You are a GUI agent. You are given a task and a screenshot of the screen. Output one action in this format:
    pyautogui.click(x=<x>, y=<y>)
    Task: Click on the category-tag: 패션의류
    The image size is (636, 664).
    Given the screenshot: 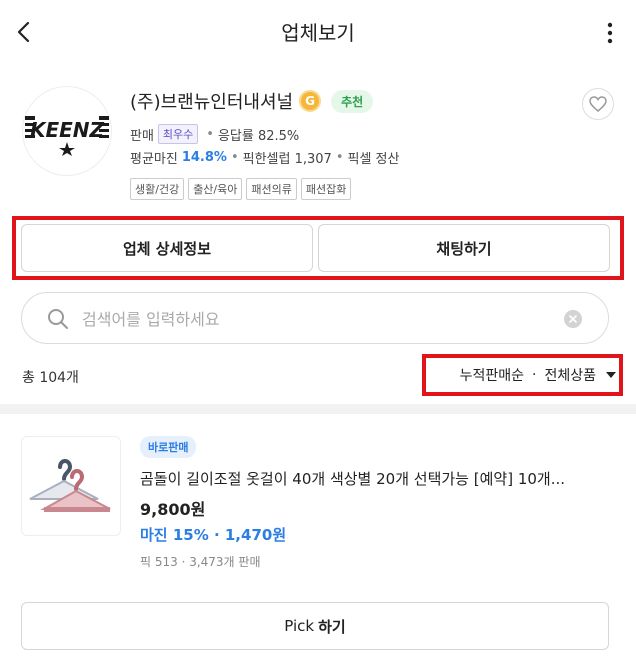 What is the action you would take?
    pyautogui.click(x=271, y=189)
    